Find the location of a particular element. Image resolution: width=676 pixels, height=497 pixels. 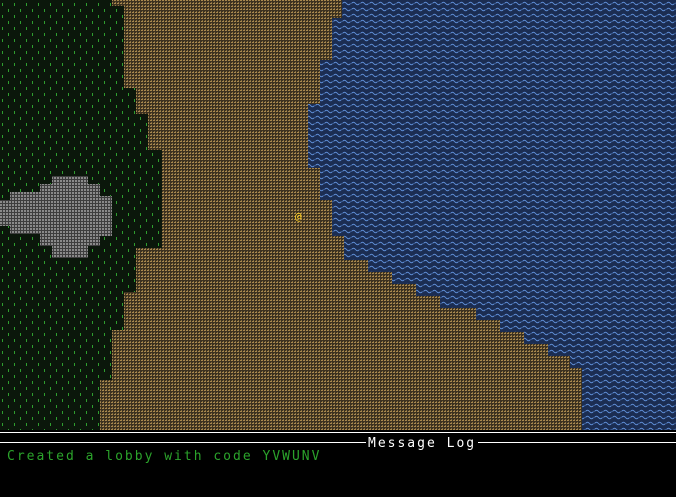

message-log-entry: Created a lobby with code YVWUNV is located at coordinates (164, 456).